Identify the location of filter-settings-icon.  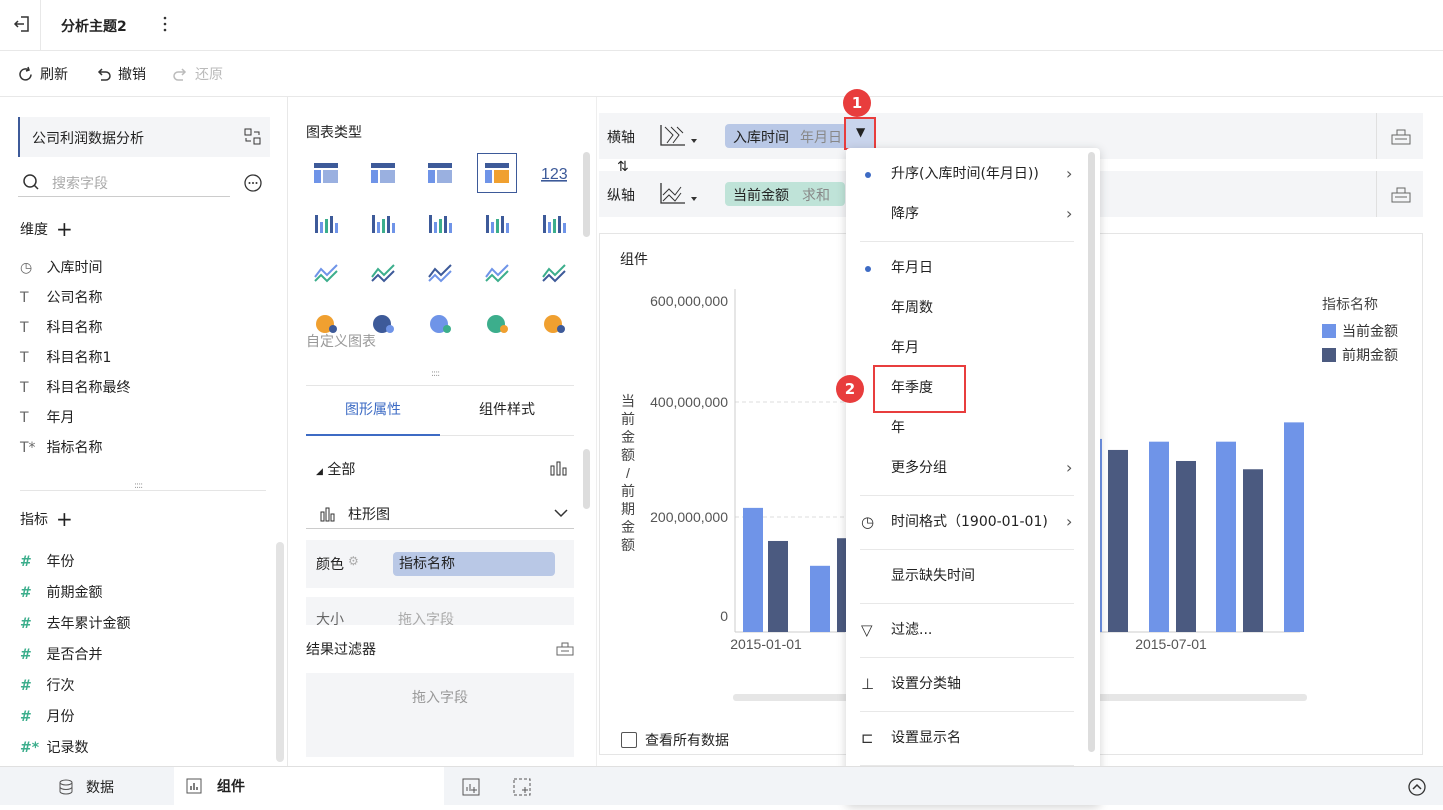
(565, 648).